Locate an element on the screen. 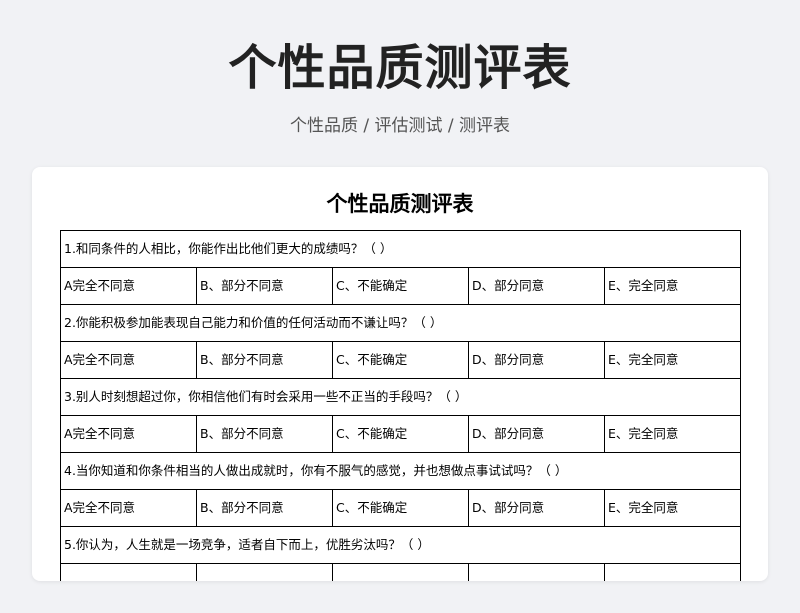 Image resolution: width=800 pixels, height=613 pixels. options-row-2: A完全不同意 B、部分不同意 C、不能确定 D、部分同意 E、完全同意 is located at coordinates (401, 360).